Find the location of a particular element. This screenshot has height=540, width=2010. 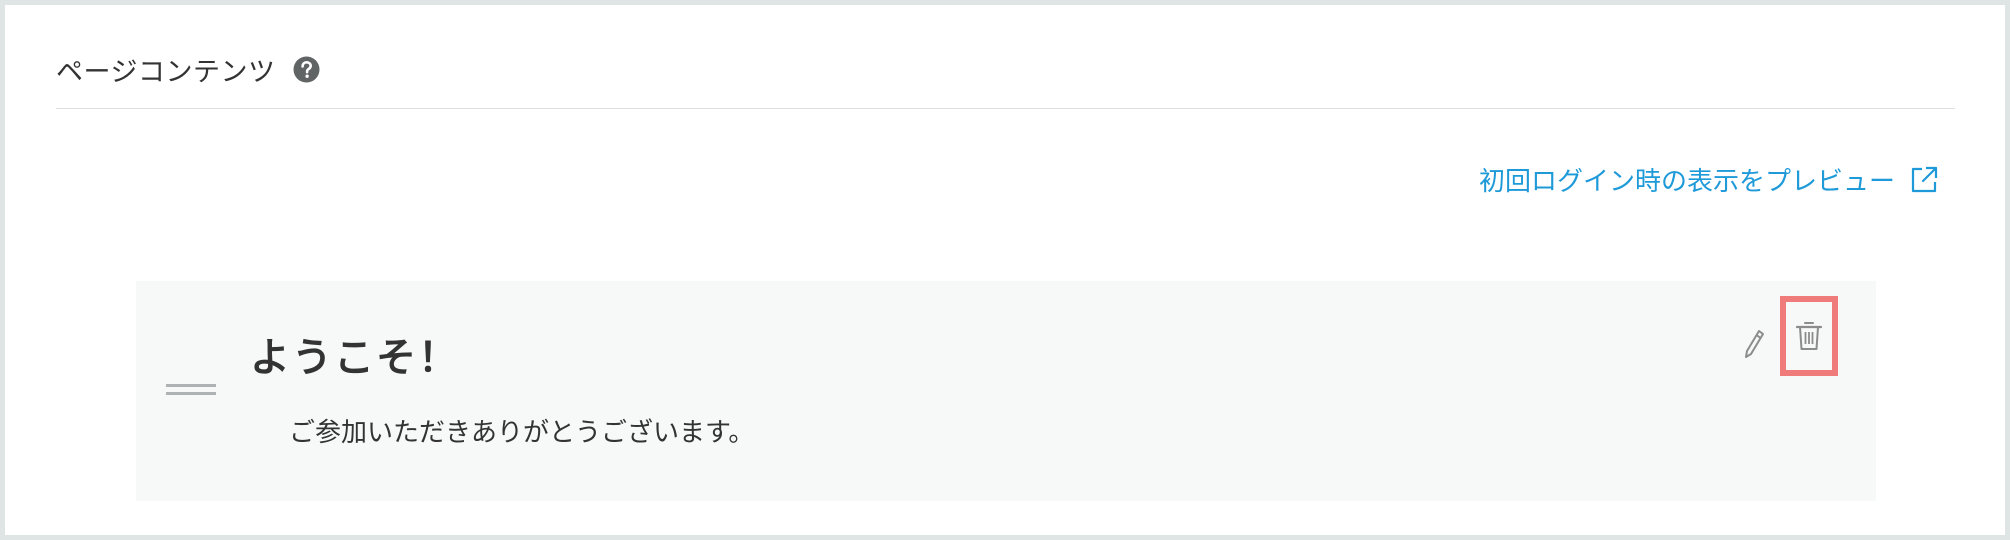

preview-link-label: 初回ログイン時の表示をプレビュー is located at coordinates (1686, 182).